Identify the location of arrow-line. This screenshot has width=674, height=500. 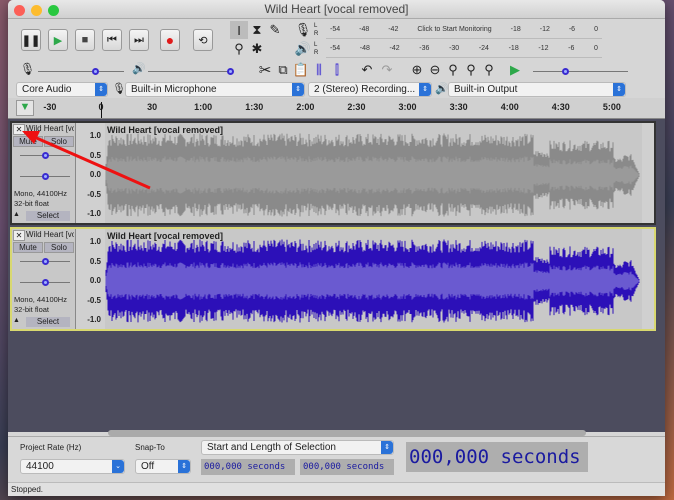
(91, 162).